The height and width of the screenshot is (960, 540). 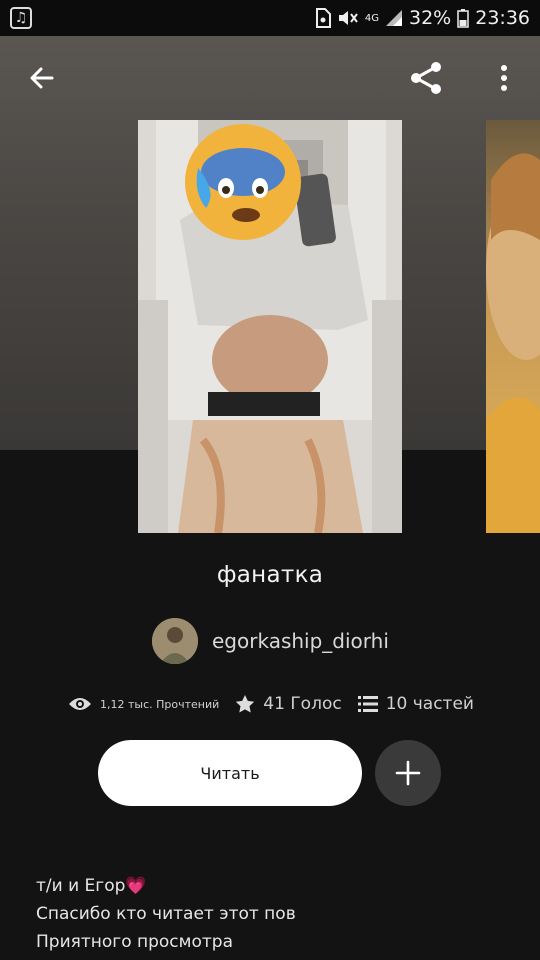 I want to click on clock: 23:36, so click(x=502, y=18).